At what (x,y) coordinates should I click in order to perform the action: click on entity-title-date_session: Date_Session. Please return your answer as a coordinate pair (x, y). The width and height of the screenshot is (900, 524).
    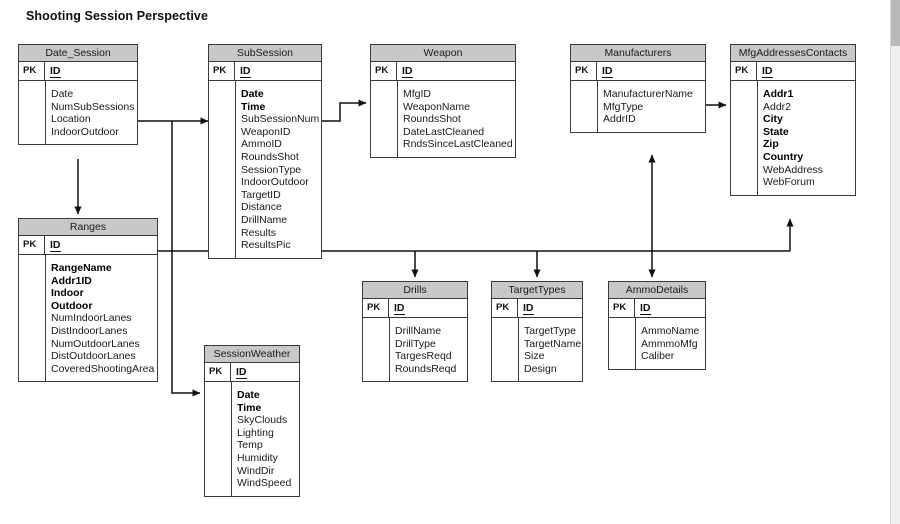
    Looking at the image, I should click on (78, 53).